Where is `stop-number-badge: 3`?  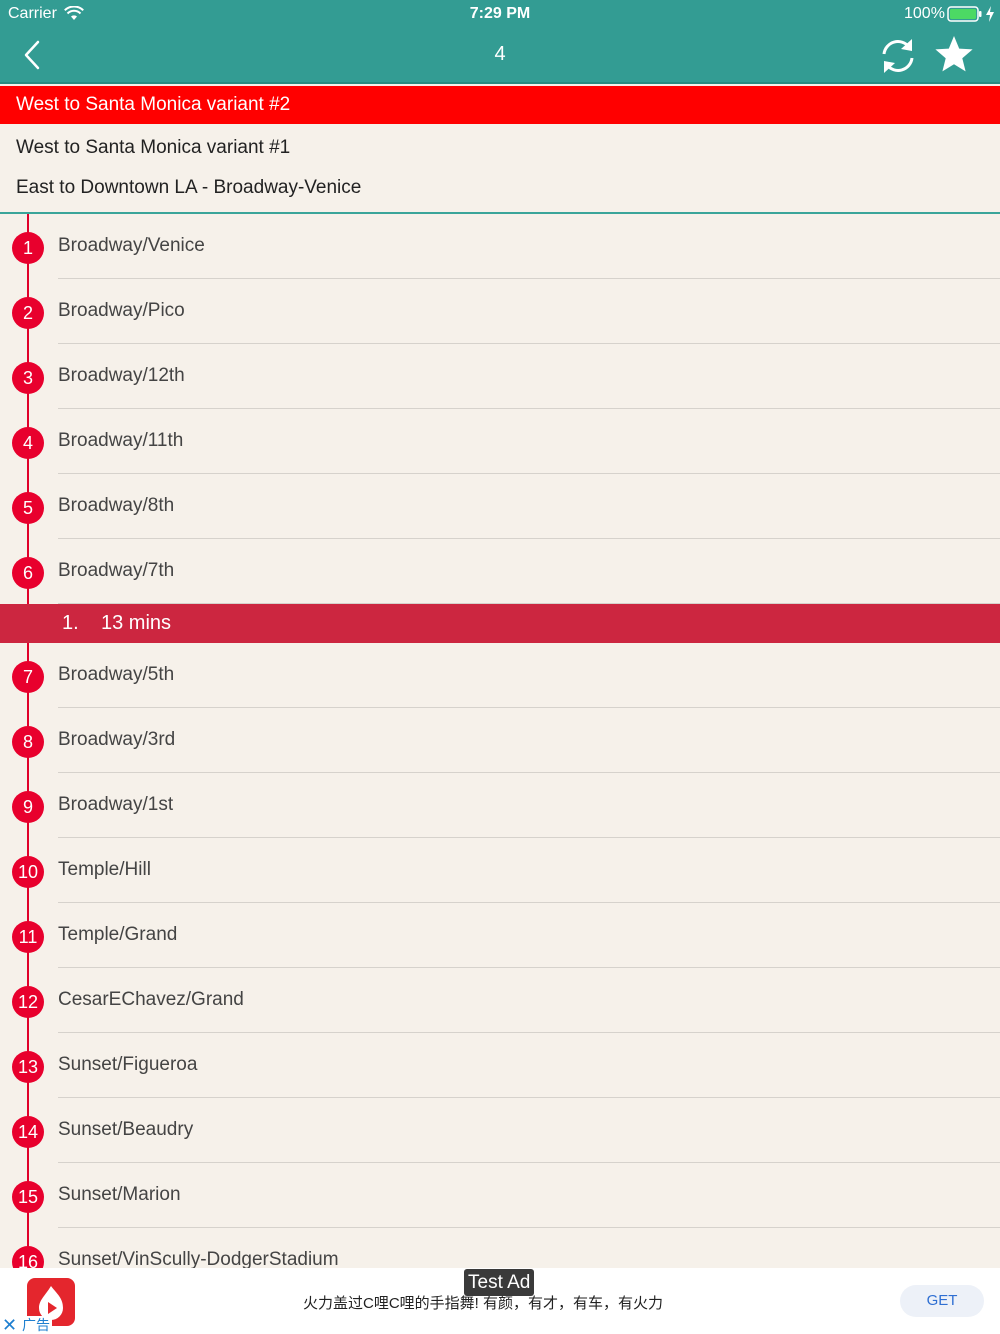
stop-number-badge: 3 is located at coordinates (28, 378).